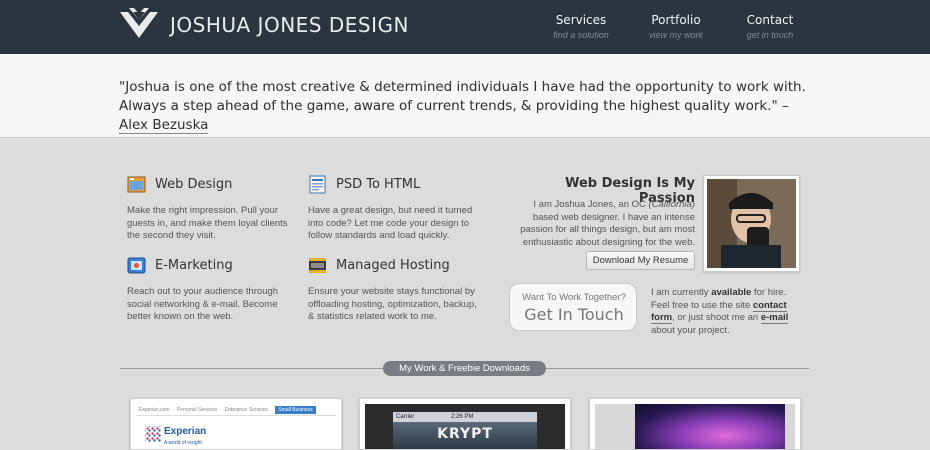 The image size is (930, 450). I want to click on service-title: E-Marketing, so click(194, 265).